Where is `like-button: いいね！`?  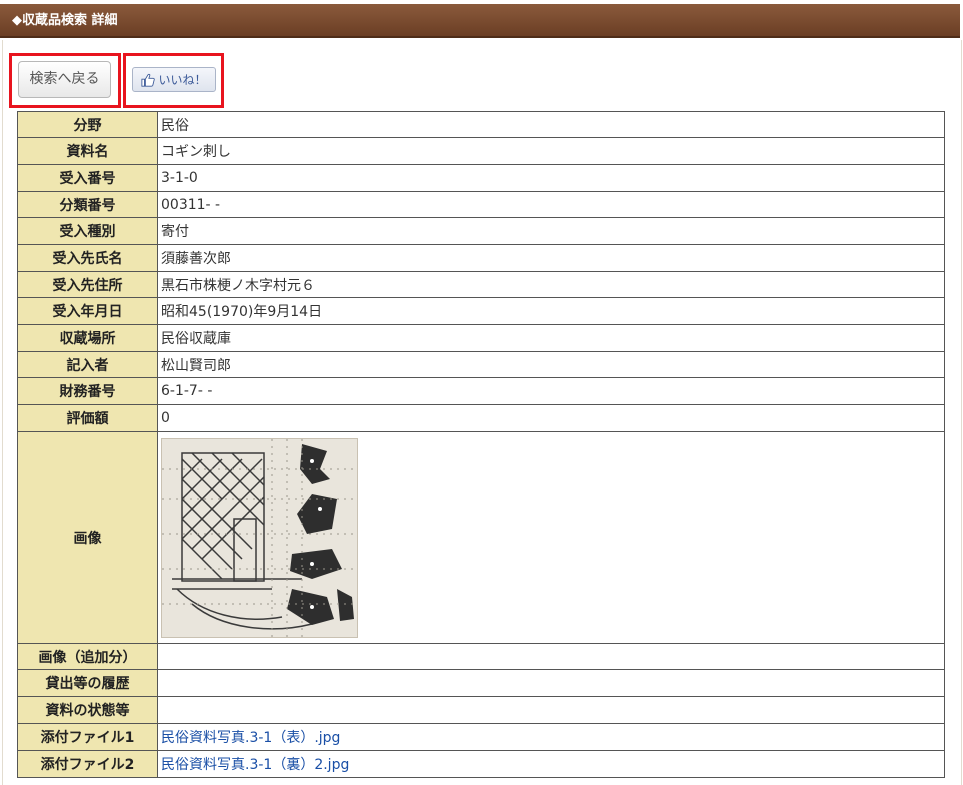
like-button: いいね！ is located at coordinates (174, 79).